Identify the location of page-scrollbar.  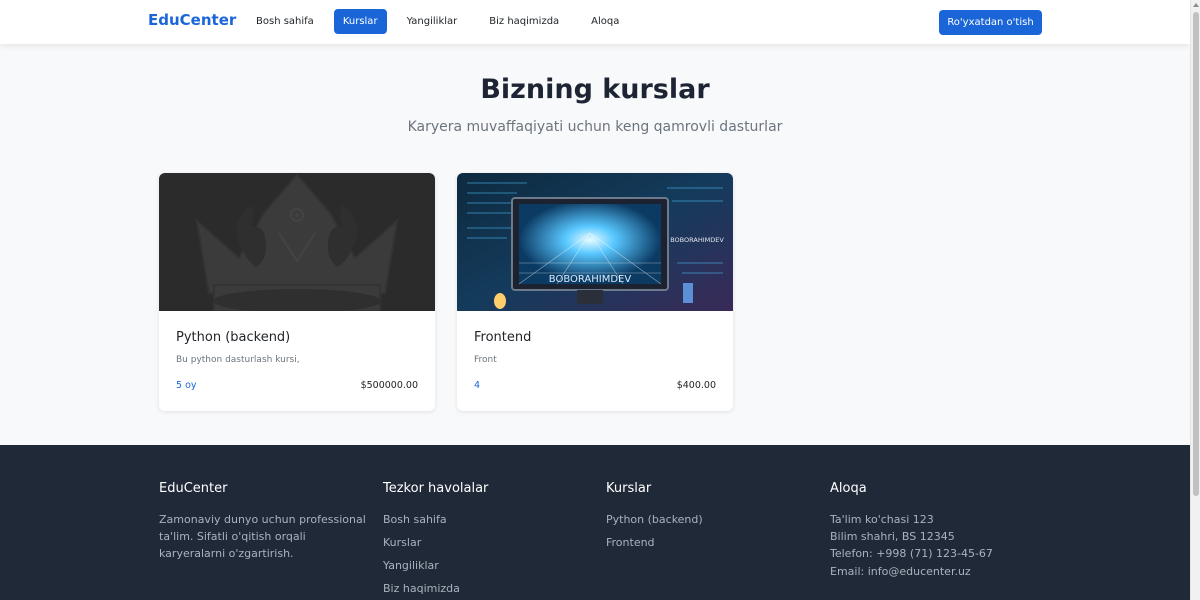
(1195, 300).